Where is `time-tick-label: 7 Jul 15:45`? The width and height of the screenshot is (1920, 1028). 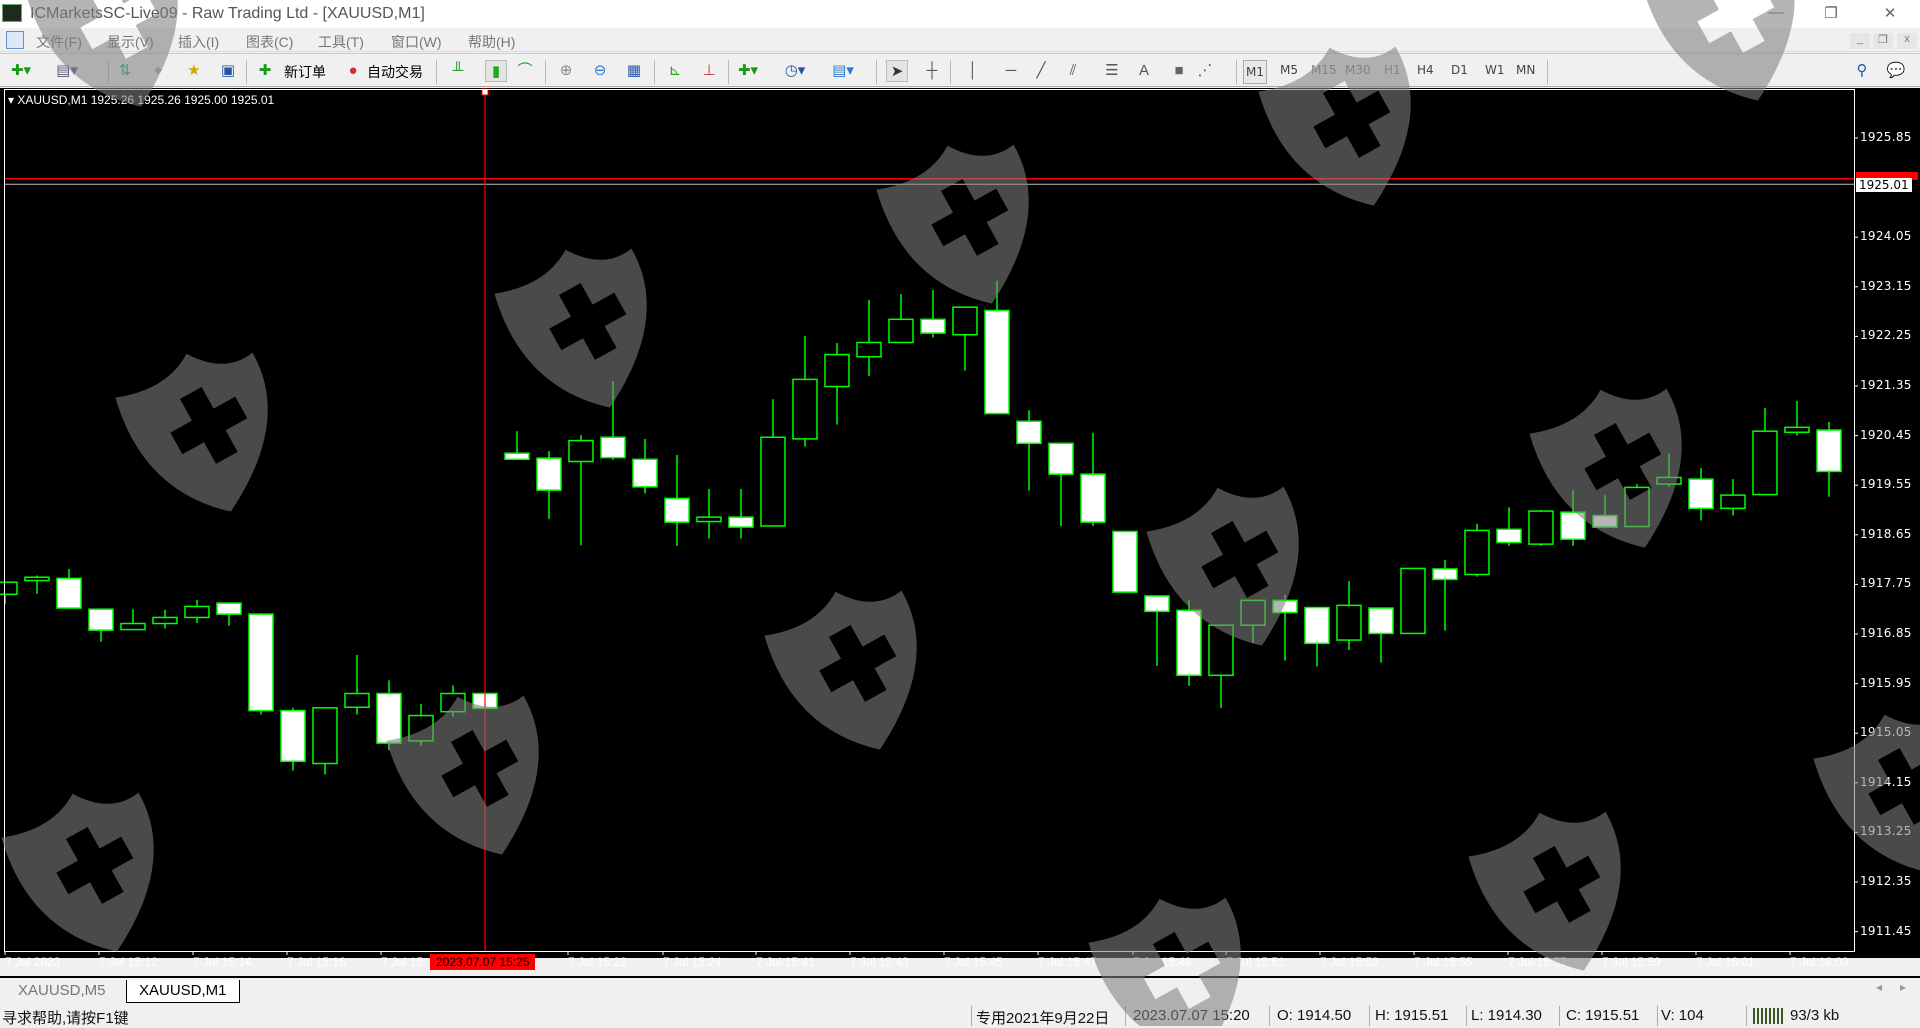 time-tick-label: 7 Jul 15:45 is located at coordinates (973, 962).